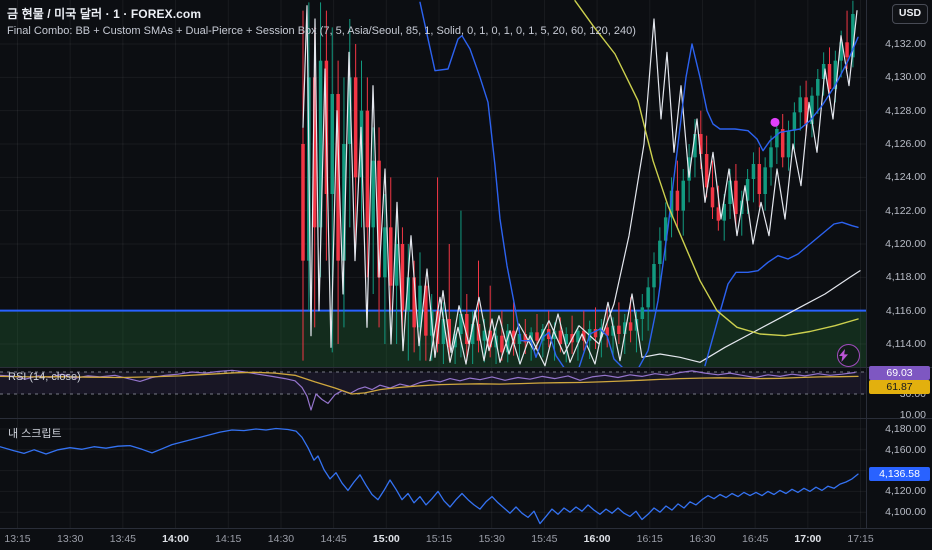 The width and height of the screenshot is (932, 550). Describe the element at coordinates (905, 491) in the screenshot. I see `script-price-label: 4,120.00` at that location.